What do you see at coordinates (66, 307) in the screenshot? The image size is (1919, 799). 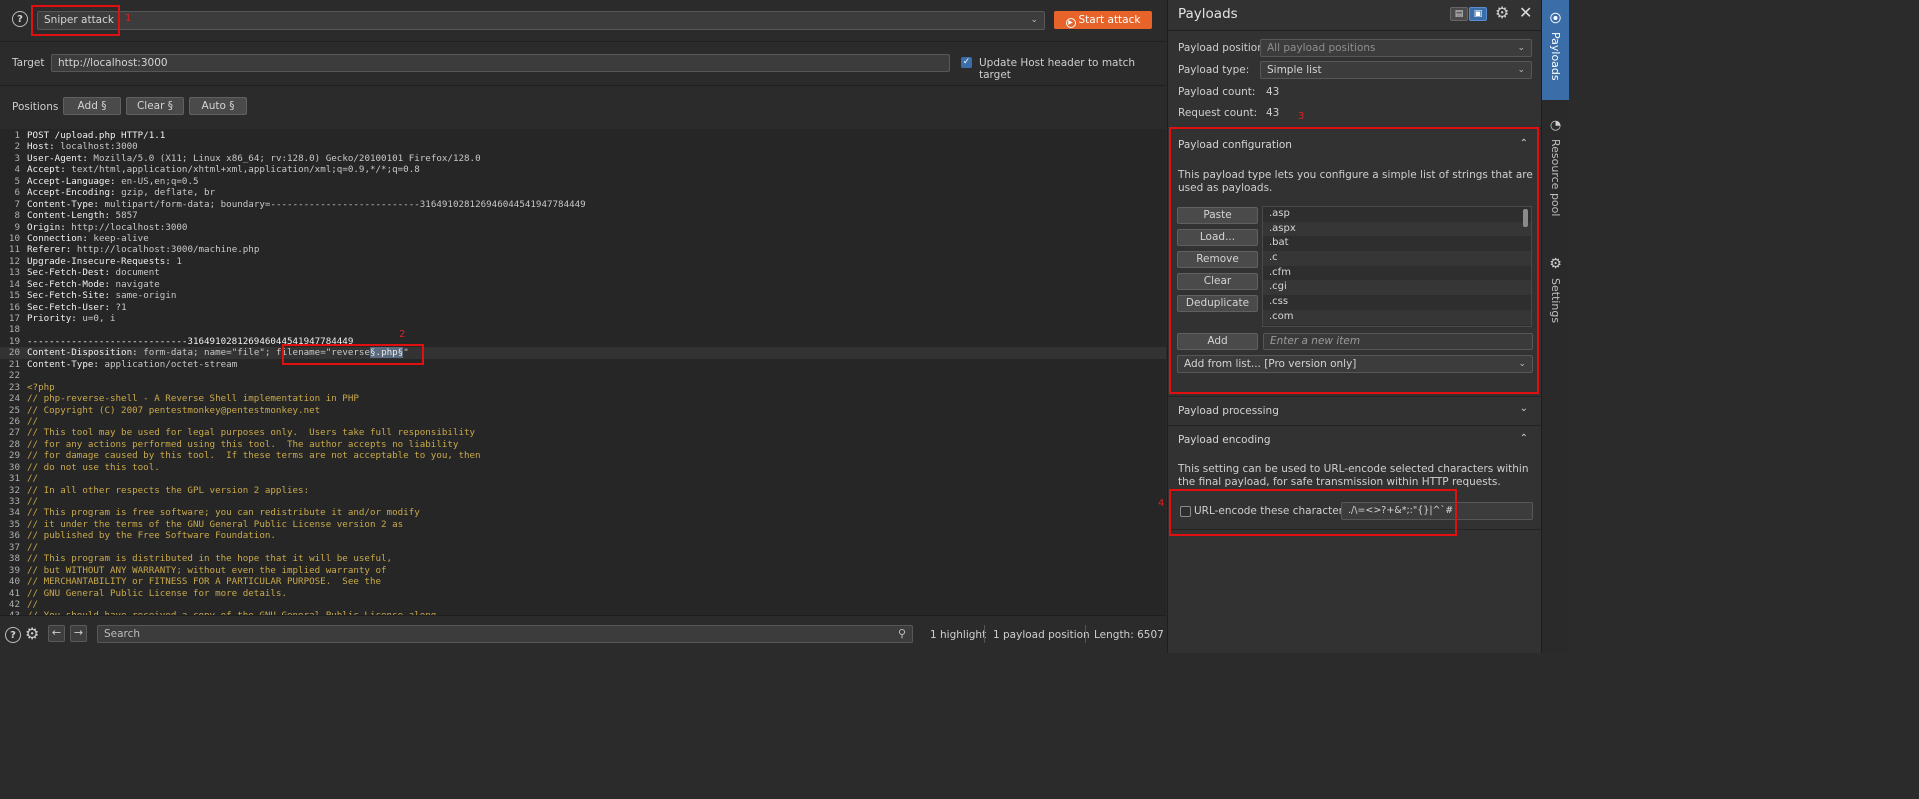 I see `header-name: Sec-Fetch-User` at bounding box center [66, 307].